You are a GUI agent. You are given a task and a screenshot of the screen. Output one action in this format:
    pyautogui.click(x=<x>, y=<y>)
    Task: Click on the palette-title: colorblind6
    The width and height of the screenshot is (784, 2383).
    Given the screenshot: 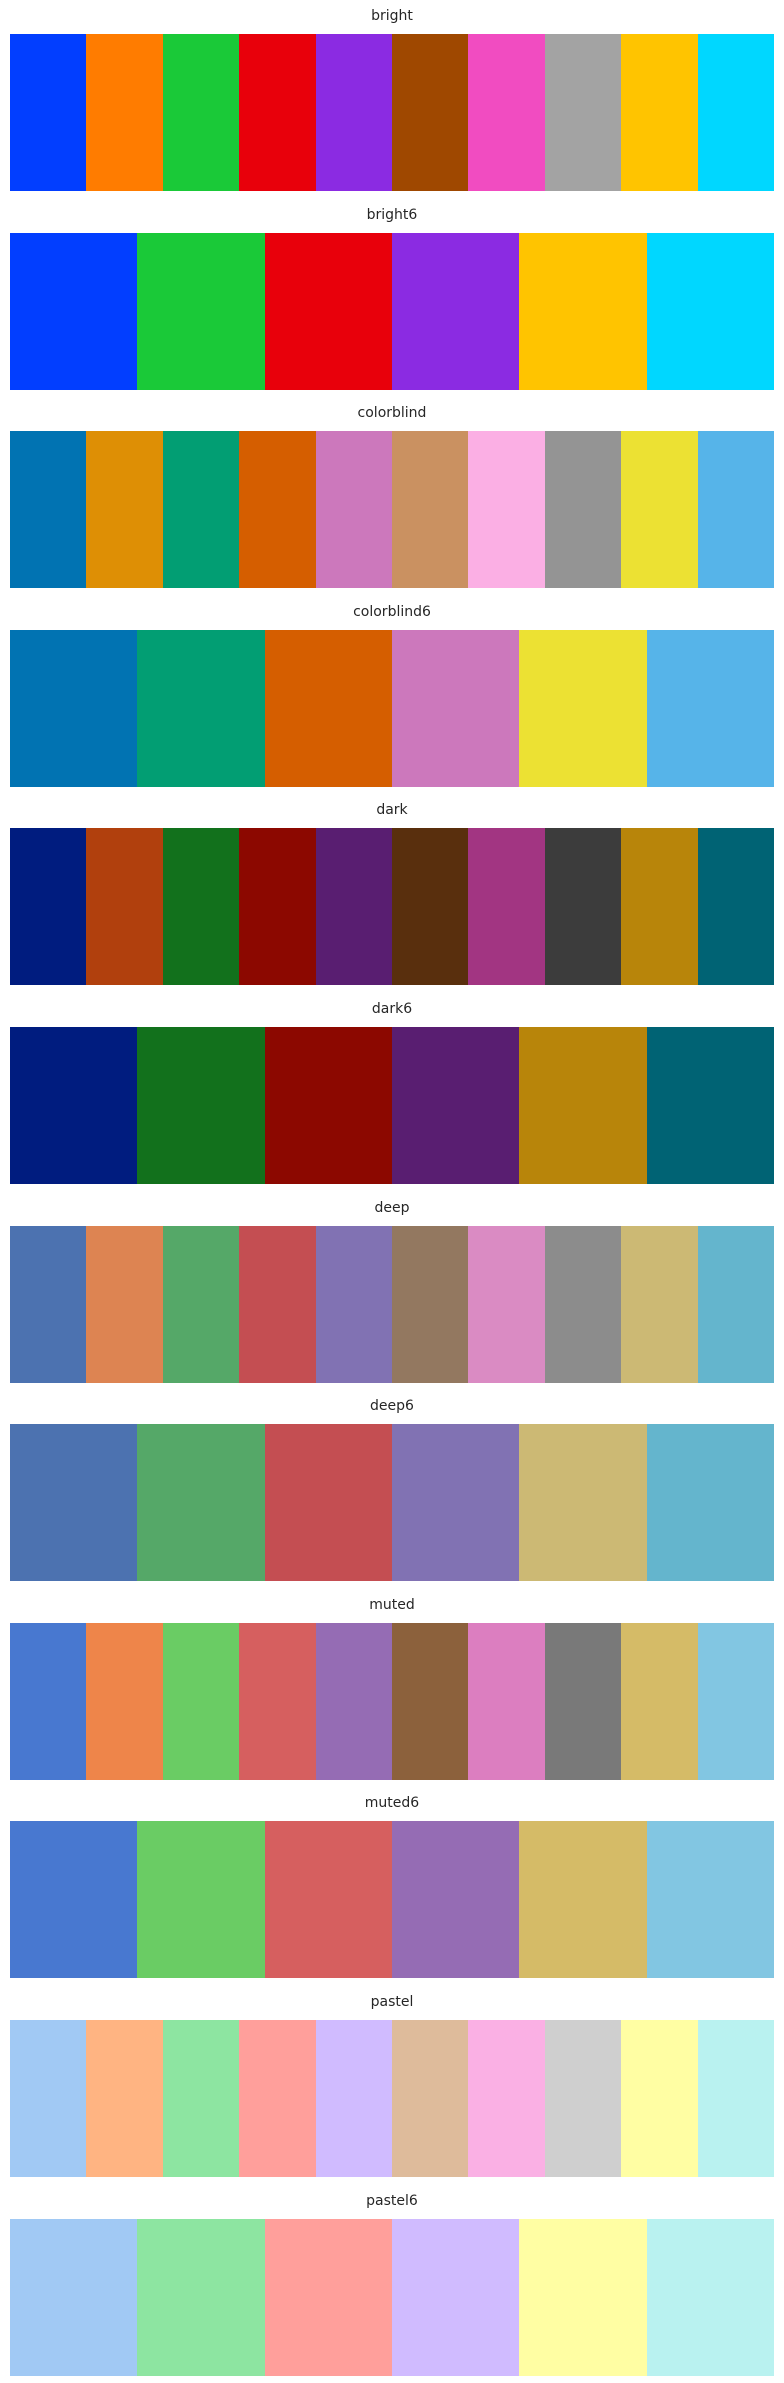 What is the action you would take?
    pyautogui.click(x=392, y=611)
    